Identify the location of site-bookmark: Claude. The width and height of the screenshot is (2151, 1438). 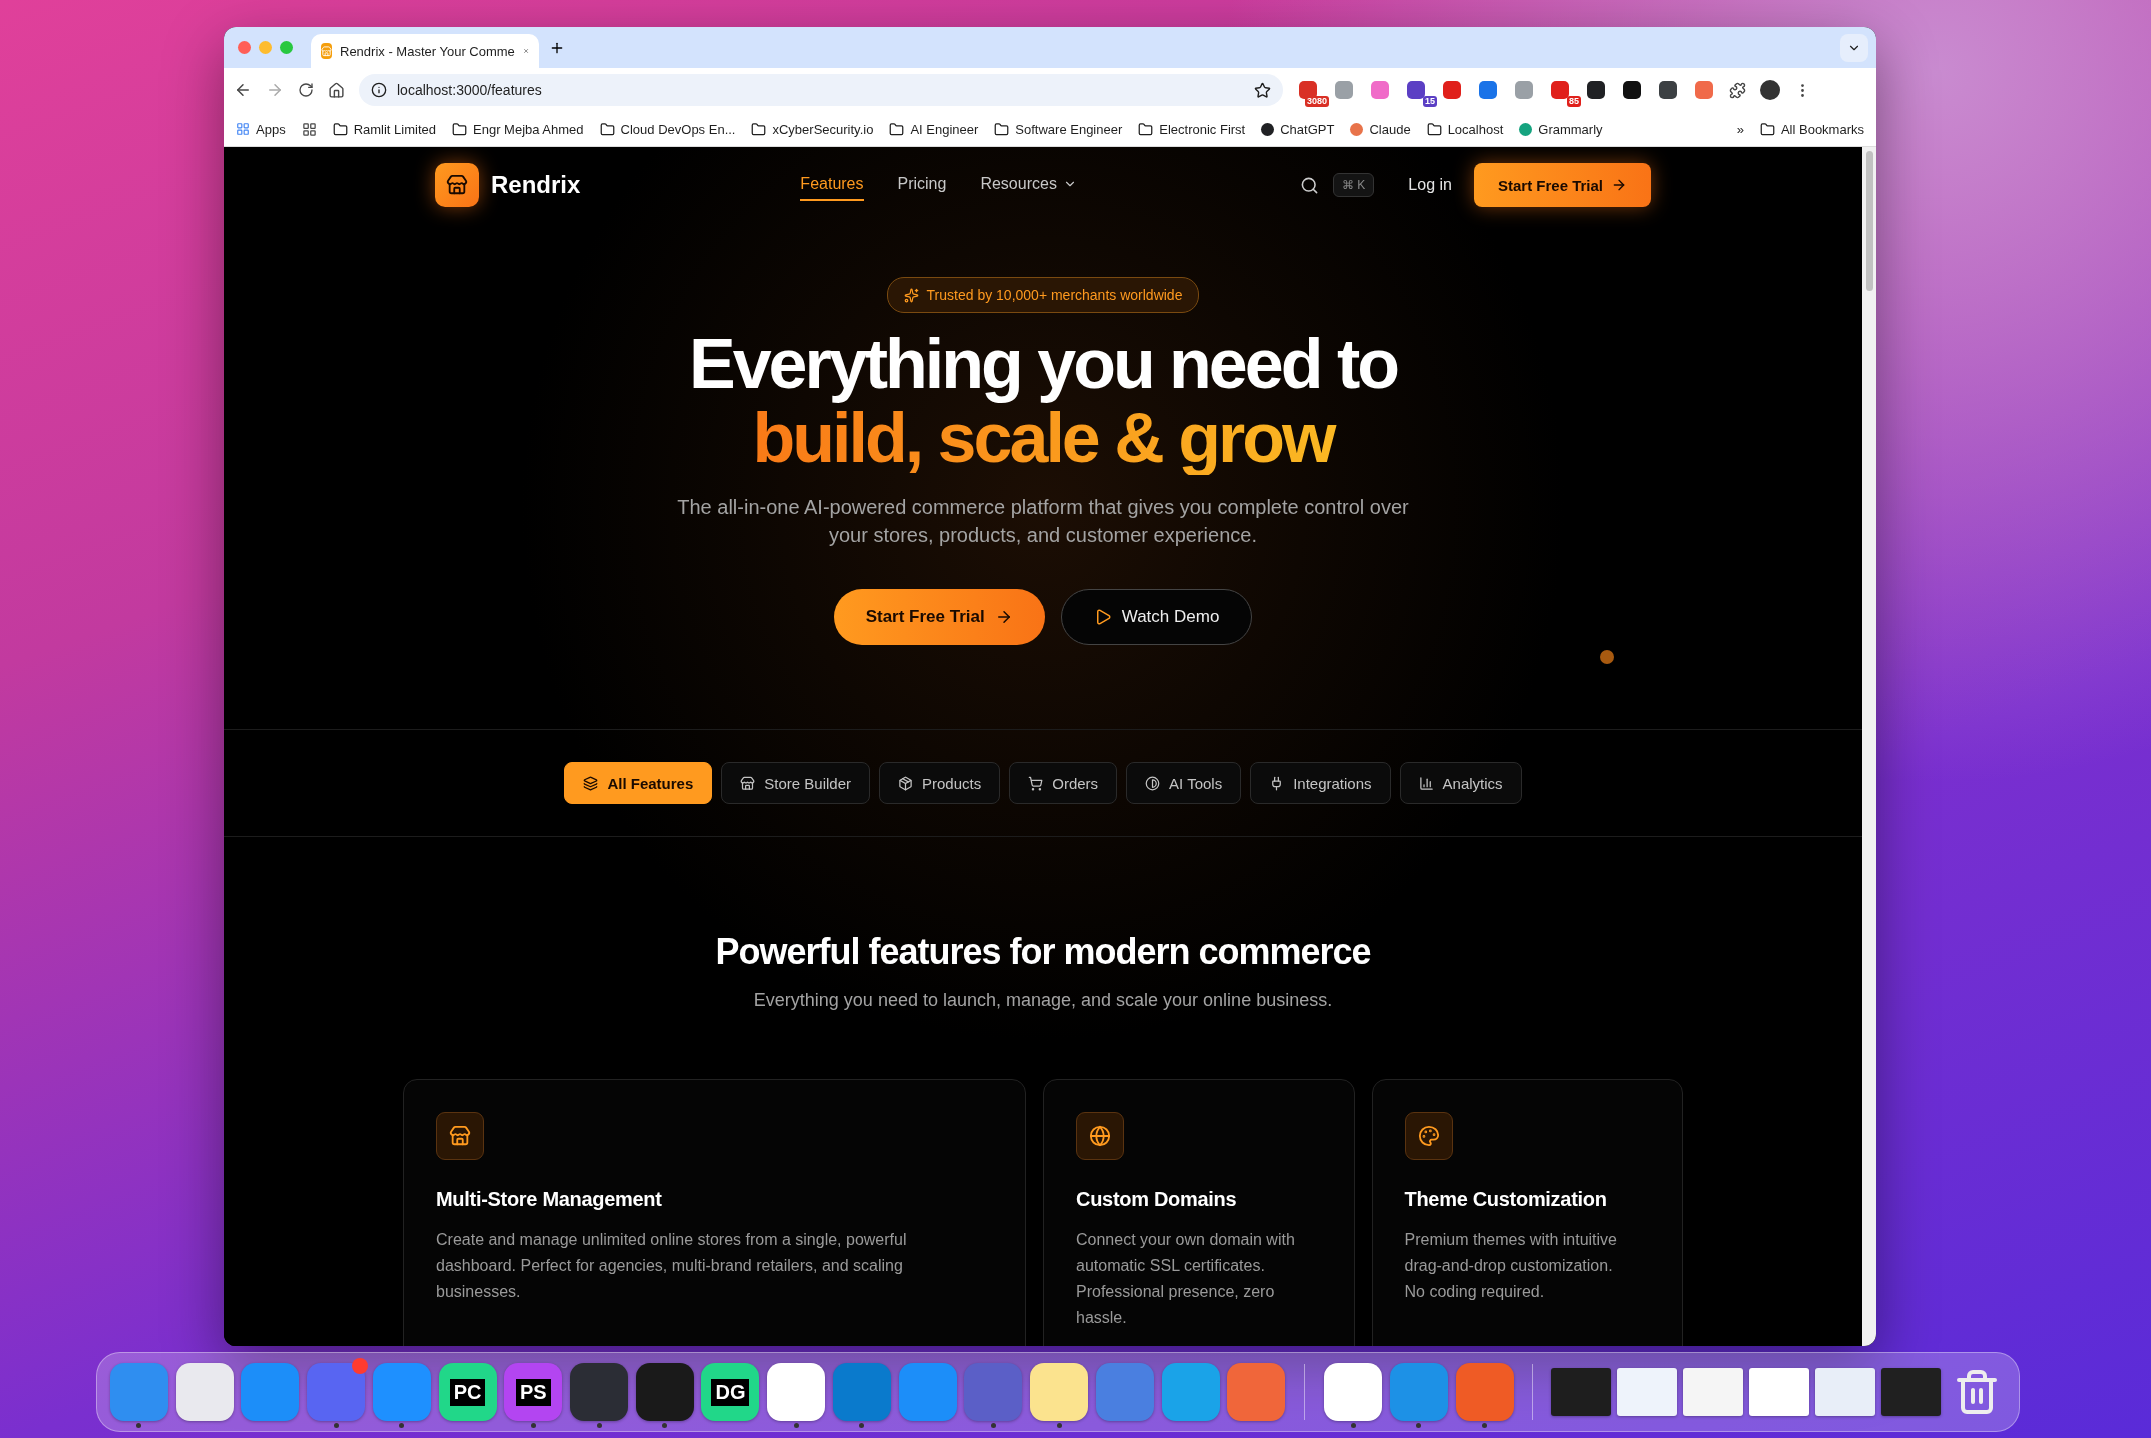
(1380, 129).